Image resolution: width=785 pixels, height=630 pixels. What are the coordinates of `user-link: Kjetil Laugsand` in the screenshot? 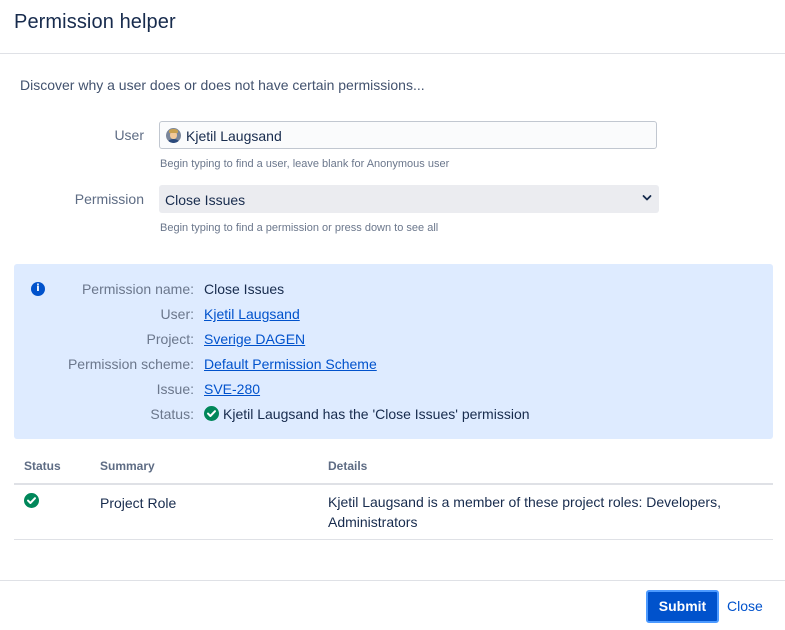 It's located at (252, 314).